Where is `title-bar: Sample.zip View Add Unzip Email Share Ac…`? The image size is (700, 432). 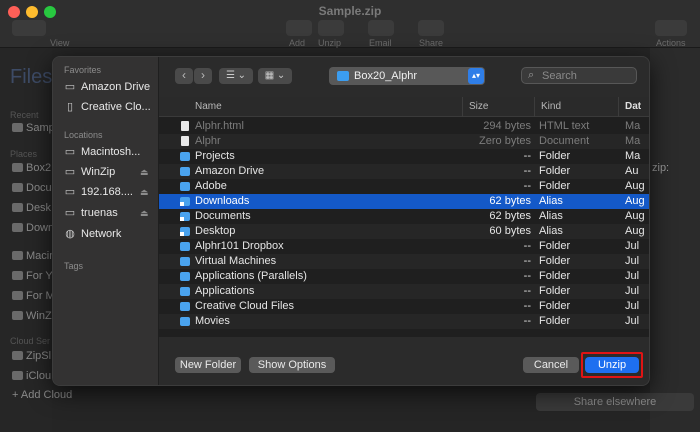
title-bar: Sample.zip View Add Unzip Email Share Ac… is located at coordinates (350, 24).